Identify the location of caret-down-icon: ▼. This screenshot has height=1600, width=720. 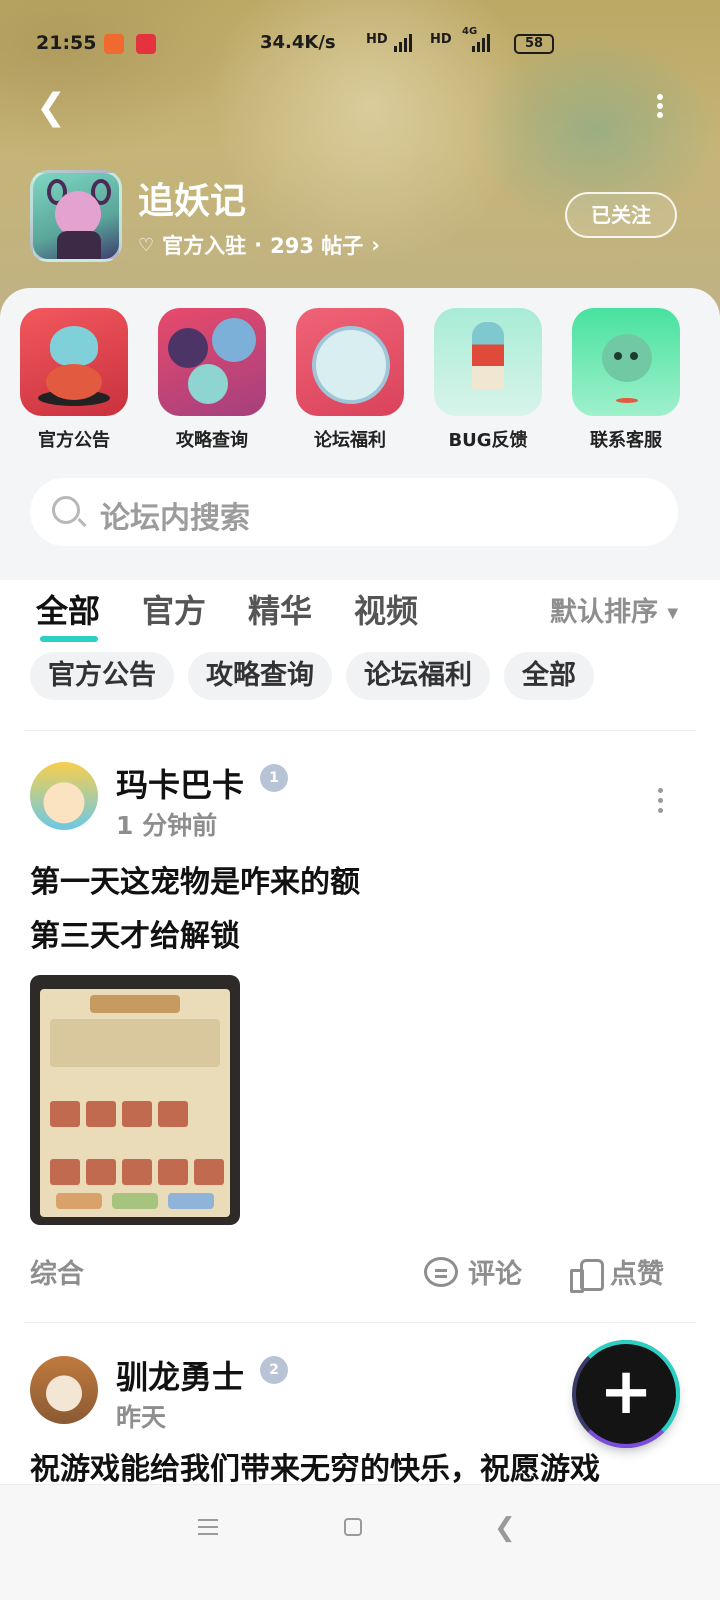
(673, 613).